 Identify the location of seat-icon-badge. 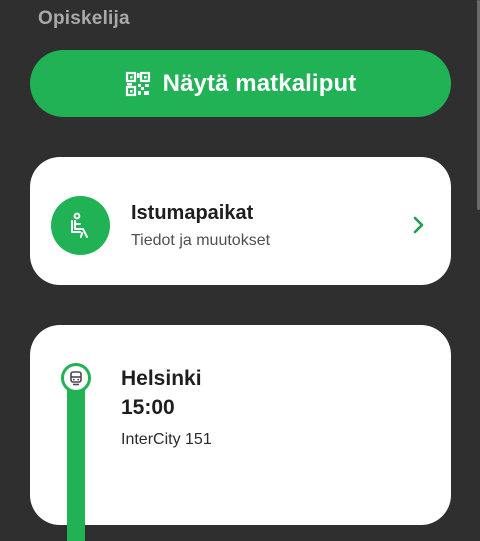
(80, 225).